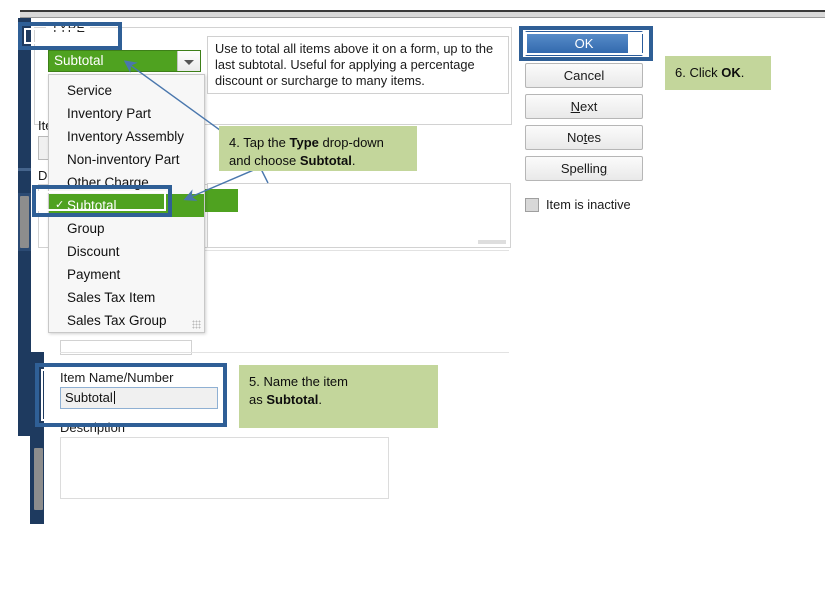  Describe the element at coordinates (90, 90) in the screenshot. I see `list-item-label: Service` at that location.